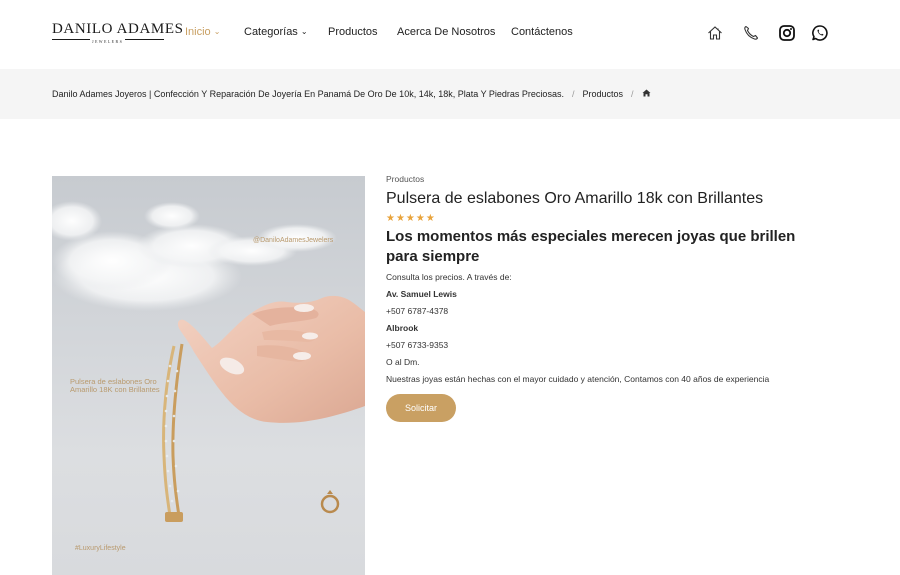  Describe the element at coordinates (602, 94) in the screenshot. I see `breadcrumb-productos-link: Productos` at that location.